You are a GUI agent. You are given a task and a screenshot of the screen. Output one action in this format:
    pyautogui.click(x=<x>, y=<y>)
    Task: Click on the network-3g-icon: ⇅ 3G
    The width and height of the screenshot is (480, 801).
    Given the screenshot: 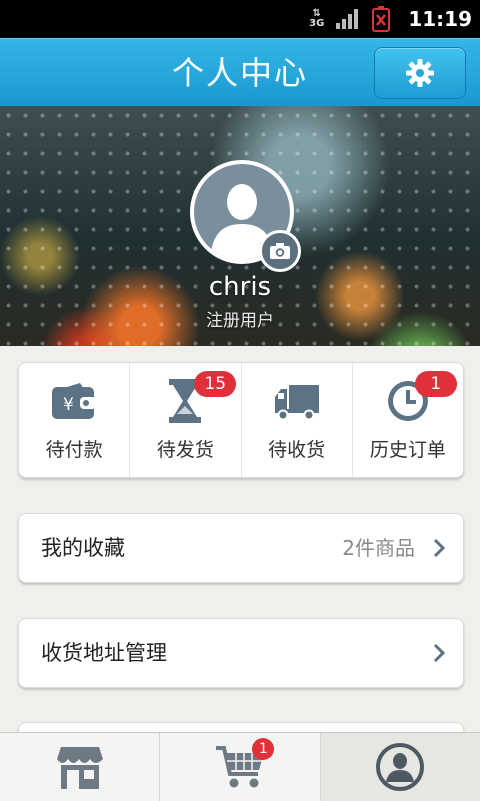 What is the action you would take?
    pyautogui.click(x=317, y=18)
    